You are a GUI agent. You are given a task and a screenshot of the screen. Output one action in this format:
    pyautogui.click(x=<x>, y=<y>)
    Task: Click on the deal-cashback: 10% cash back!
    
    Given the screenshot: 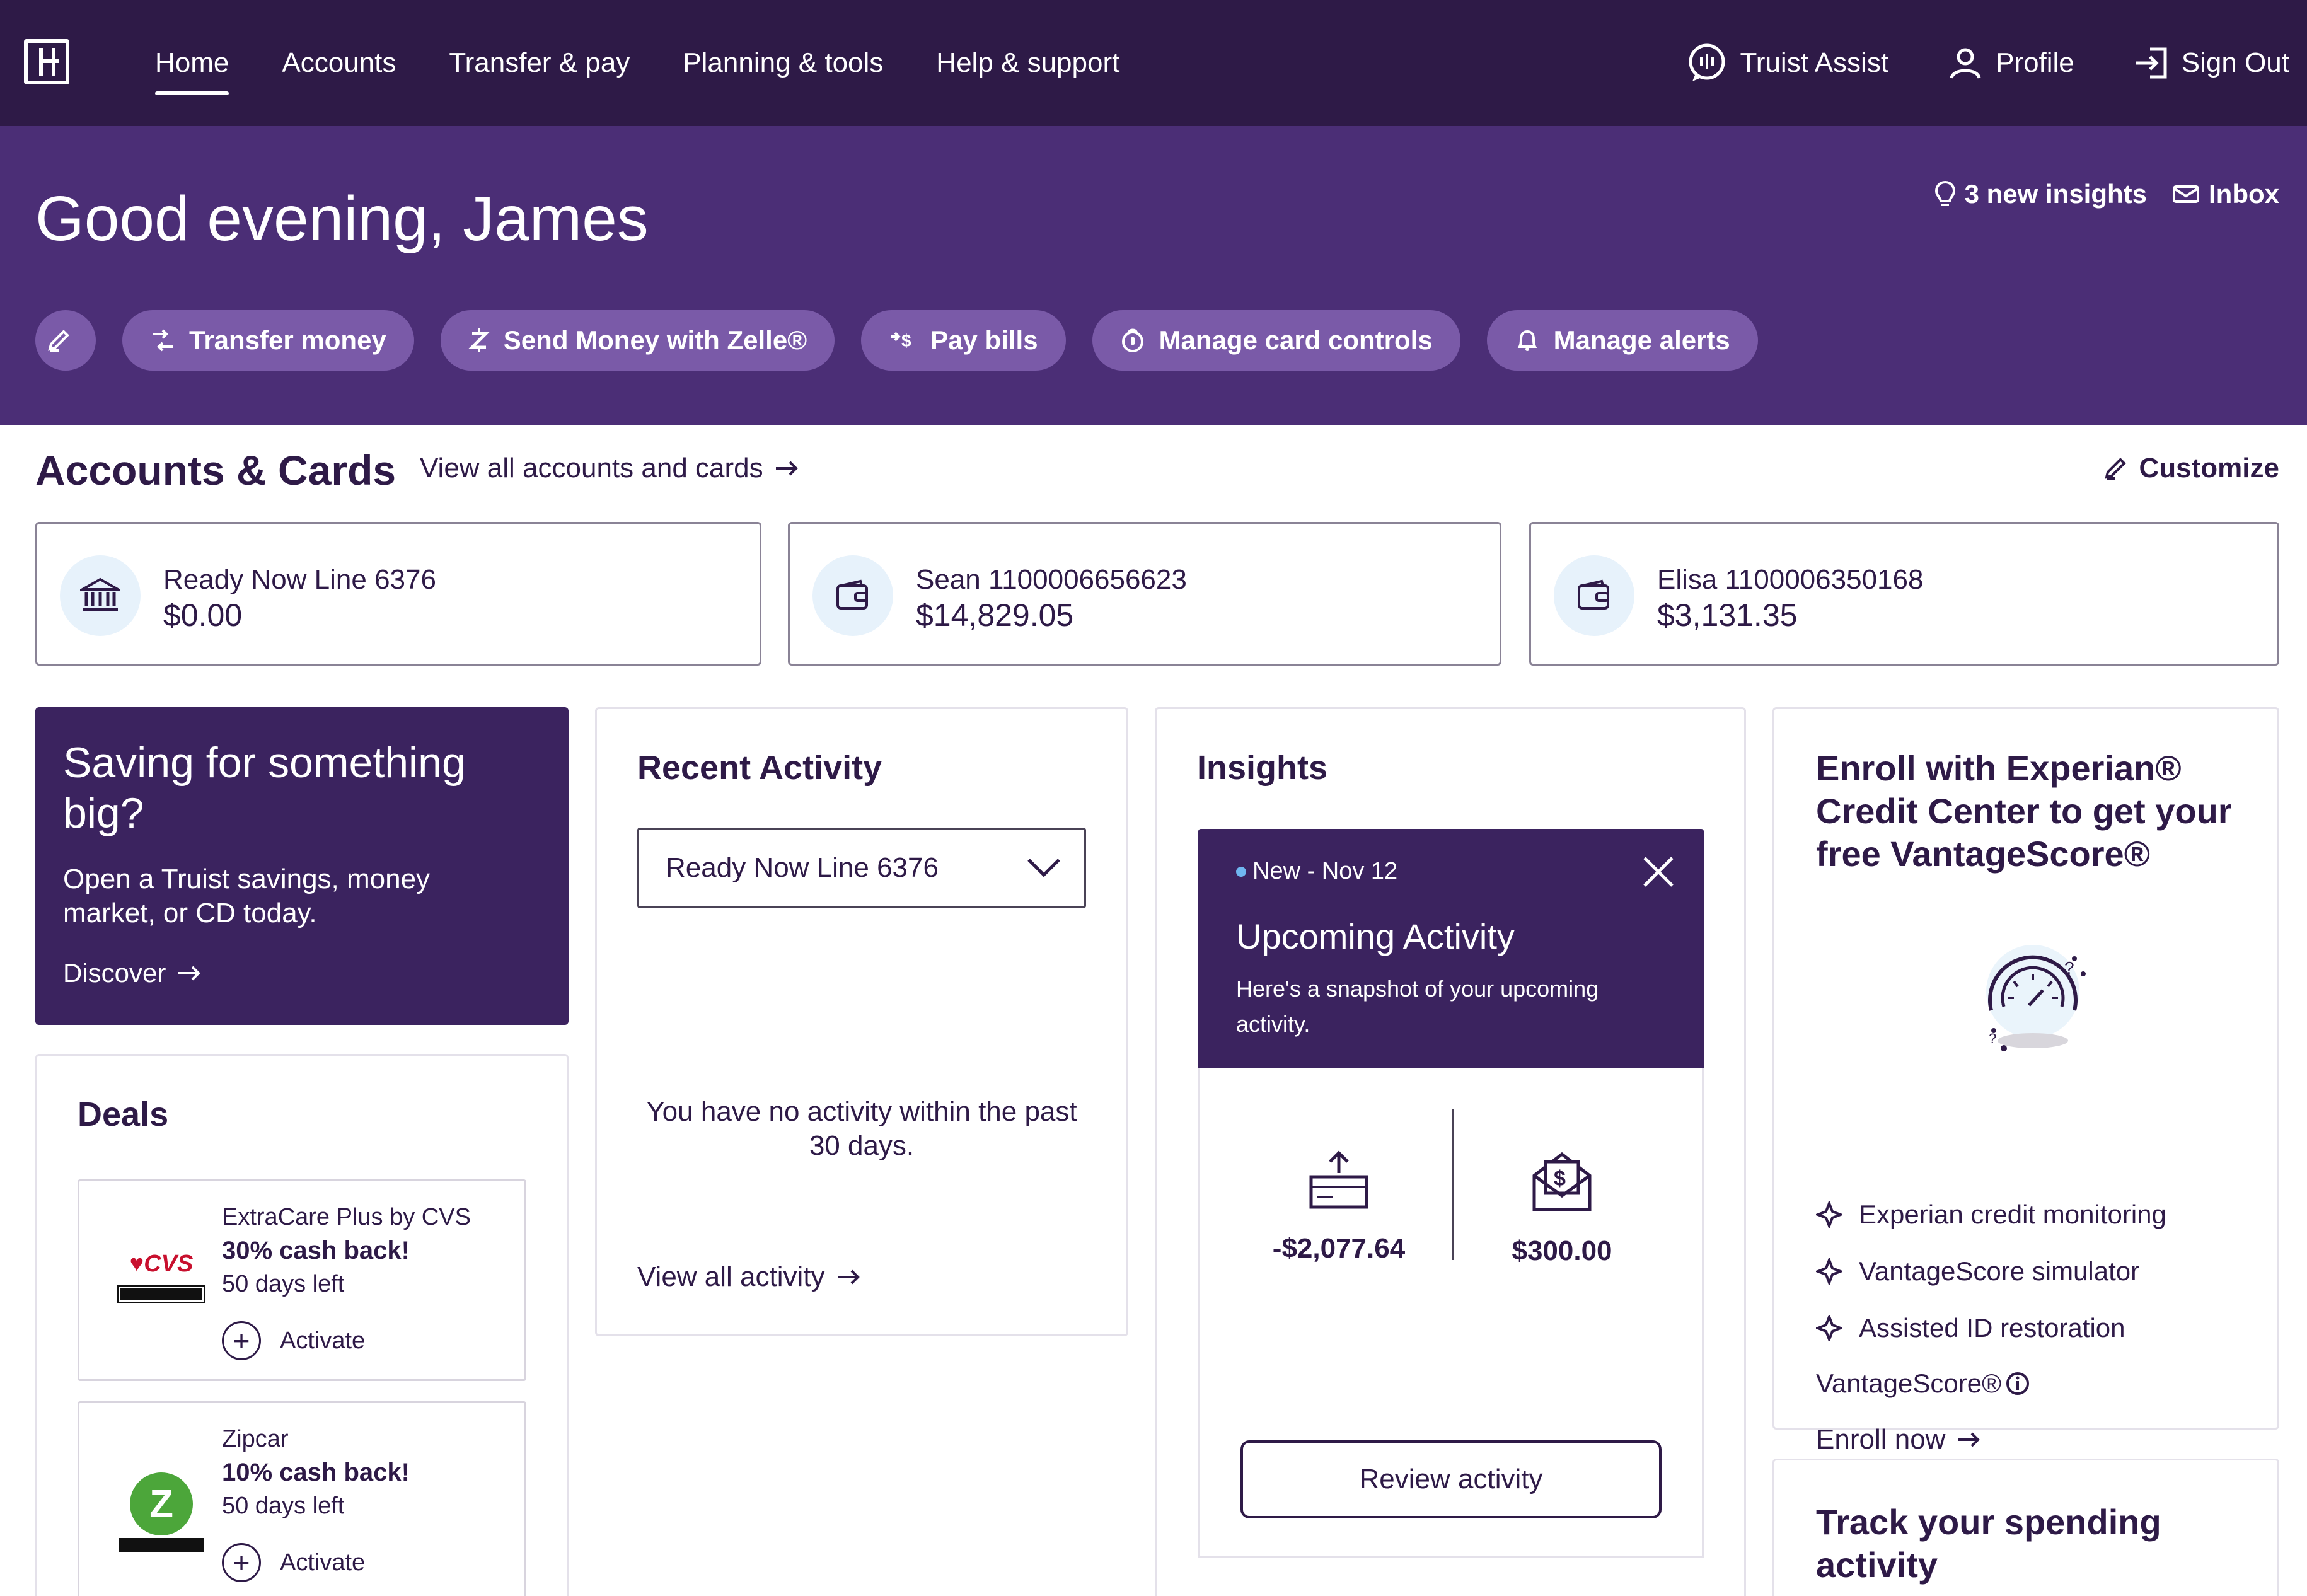 What is the action you would take?
    pyautogui.click(x=316, y=1472)
    